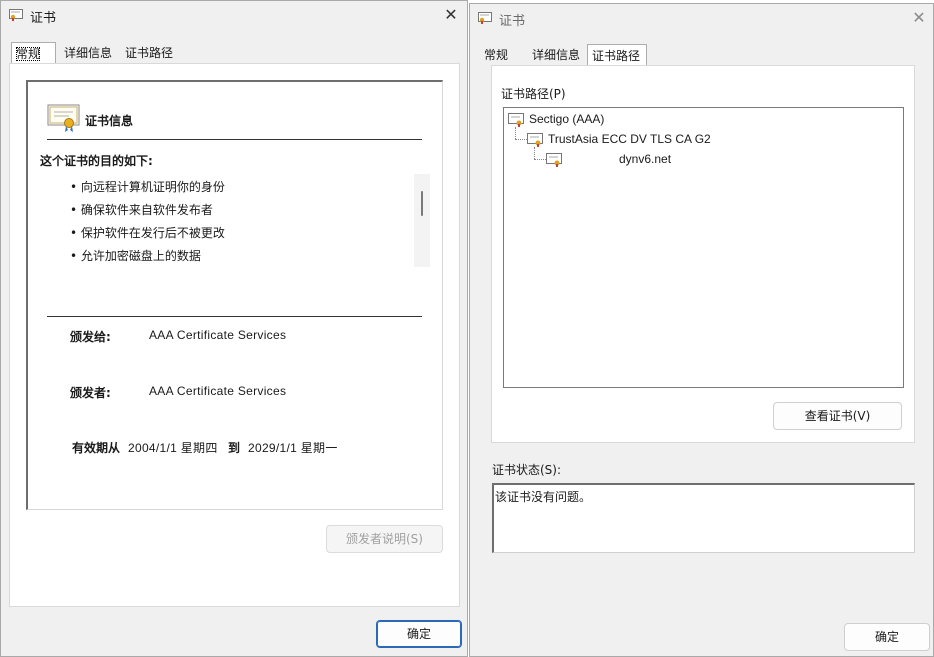  What do you see at coordinates (218, 335) in the screenshot?
I see `issued-to-value: AAA Certificate Services` at bounding box center [218, 335].